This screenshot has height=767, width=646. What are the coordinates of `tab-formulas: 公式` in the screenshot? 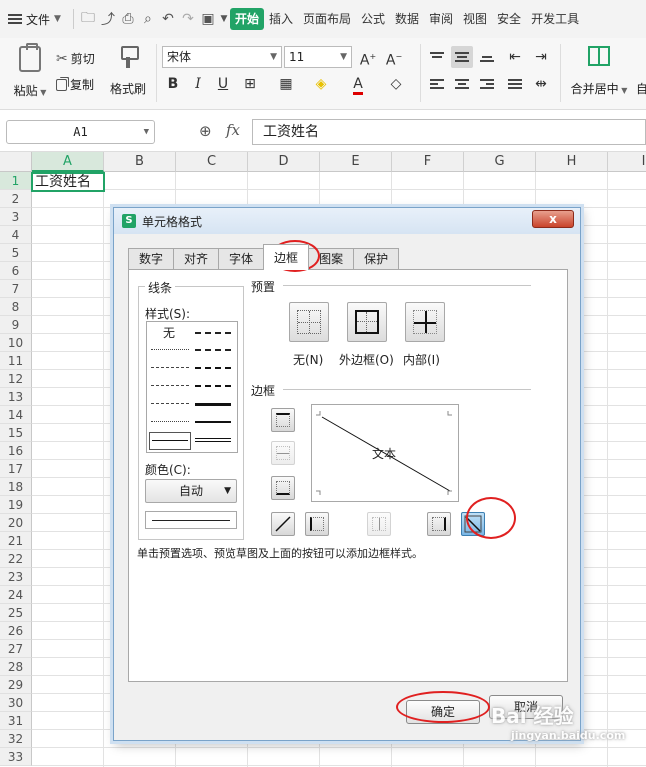 It's located at (373, 19).